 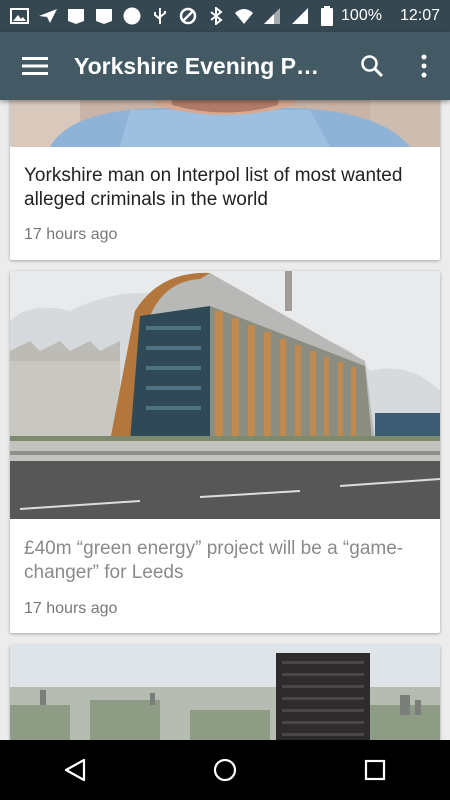 I want to click on search-icon, so click(x=372, y=66).